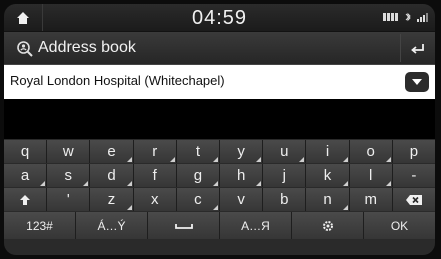 This screenshot has width=441, height=259. I want to click on key-b: b, so click(285, 199).